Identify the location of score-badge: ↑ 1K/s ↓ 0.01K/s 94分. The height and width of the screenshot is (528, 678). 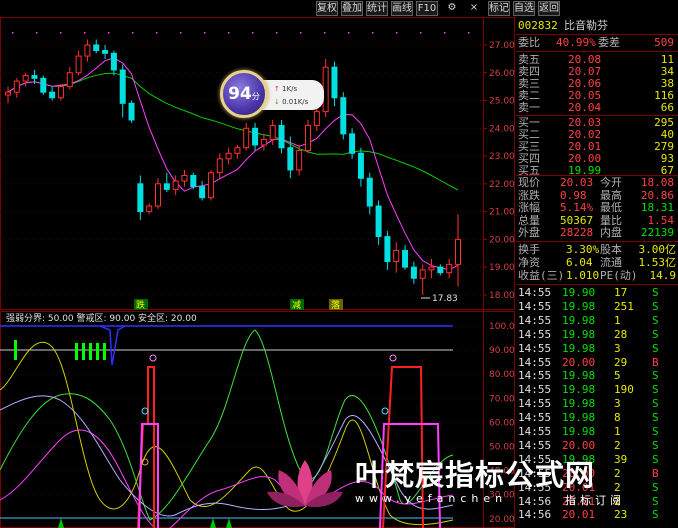
(277, 95).